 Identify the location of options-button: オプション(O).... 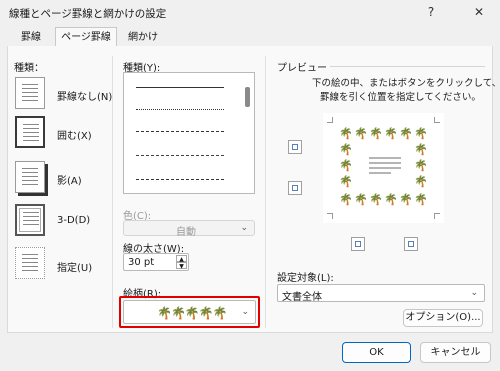
(443, 318).